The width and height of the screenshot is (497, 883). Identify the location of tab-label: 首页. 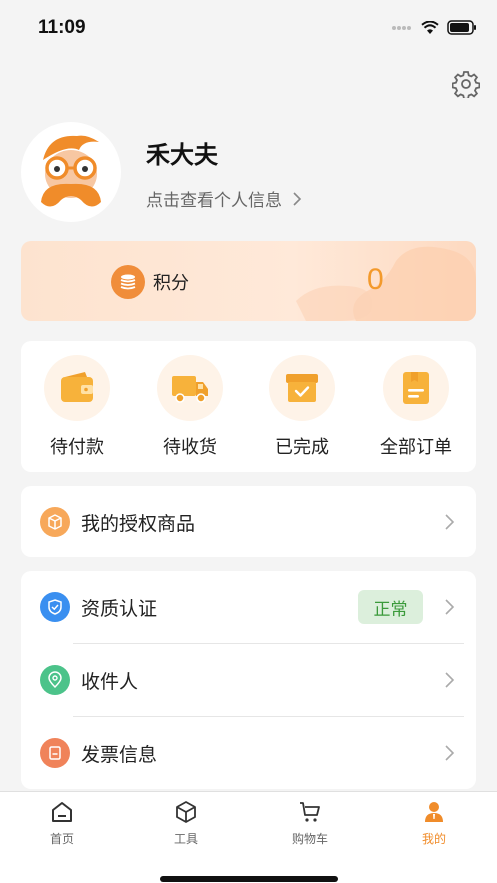
(61, 839).